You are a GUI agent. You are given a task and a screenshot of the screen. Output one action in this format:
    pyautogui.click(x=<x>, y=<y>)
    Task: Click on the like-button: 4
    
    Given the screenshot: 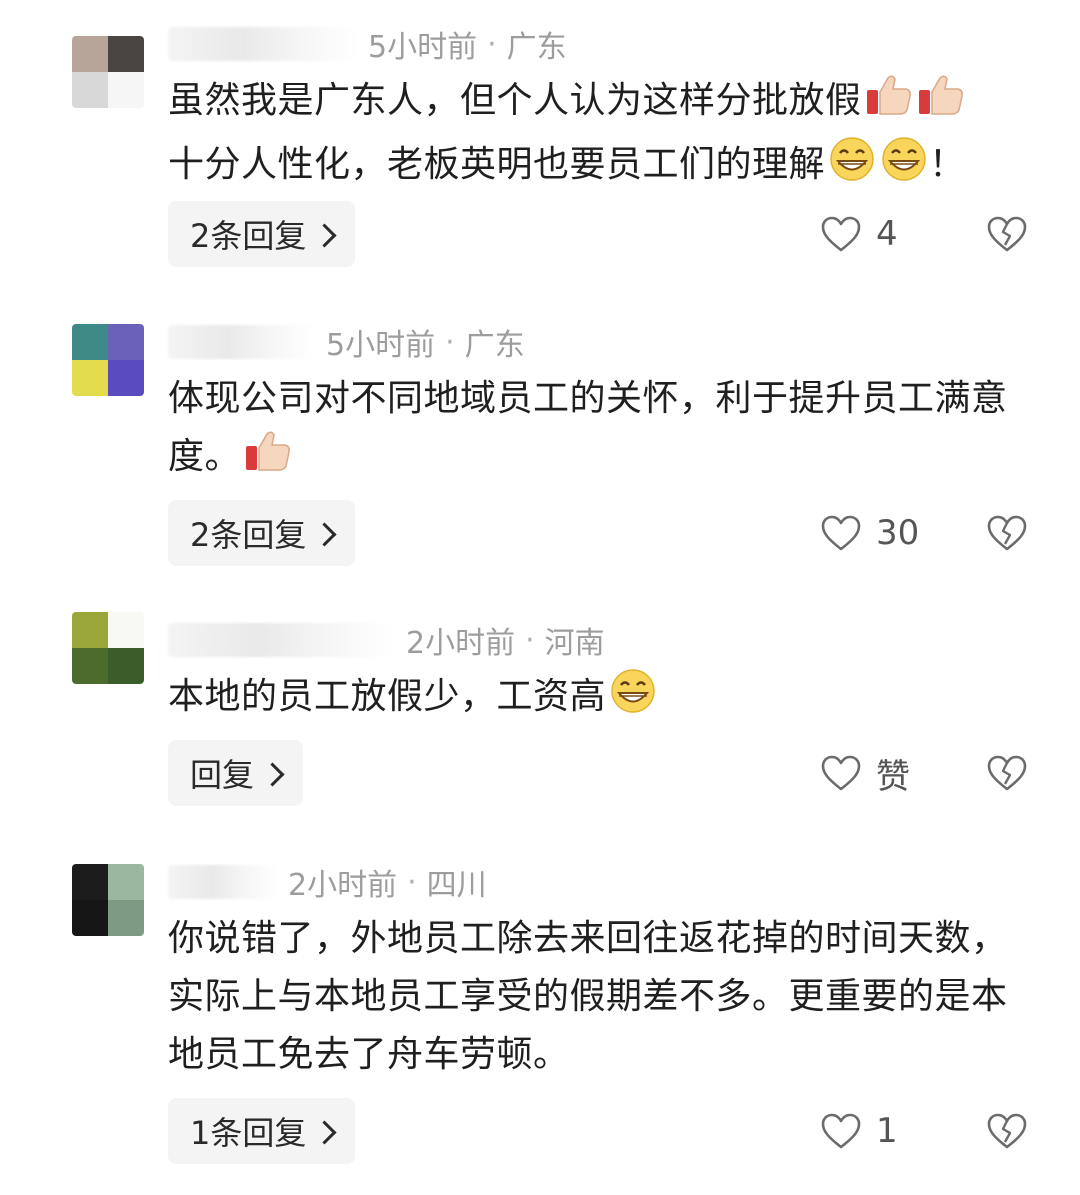 What is the action you would take?
    pyautogui.click(x=859, y=234)
    